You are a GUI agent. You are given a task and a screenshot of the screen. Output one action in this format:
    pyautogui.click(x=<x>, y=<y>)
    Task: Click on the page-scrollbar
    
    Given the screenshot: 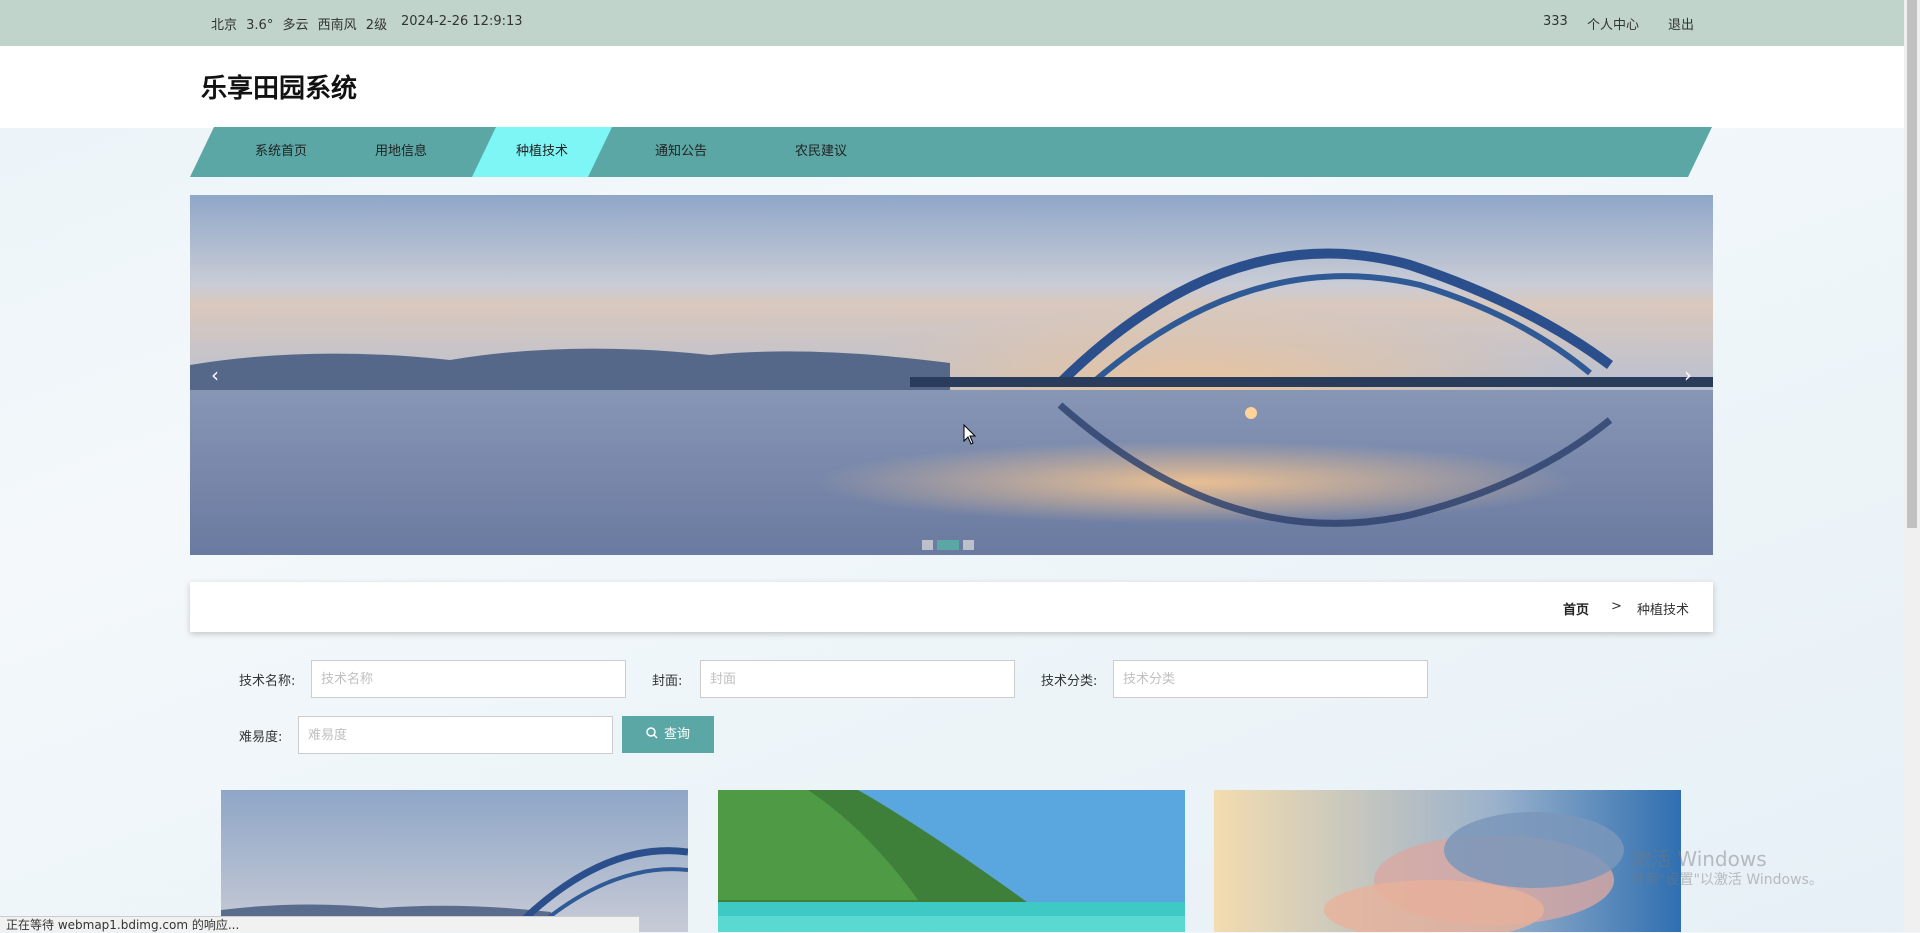 What is the action you would take?
    pyautogui.click(x=1912, y=466)
    